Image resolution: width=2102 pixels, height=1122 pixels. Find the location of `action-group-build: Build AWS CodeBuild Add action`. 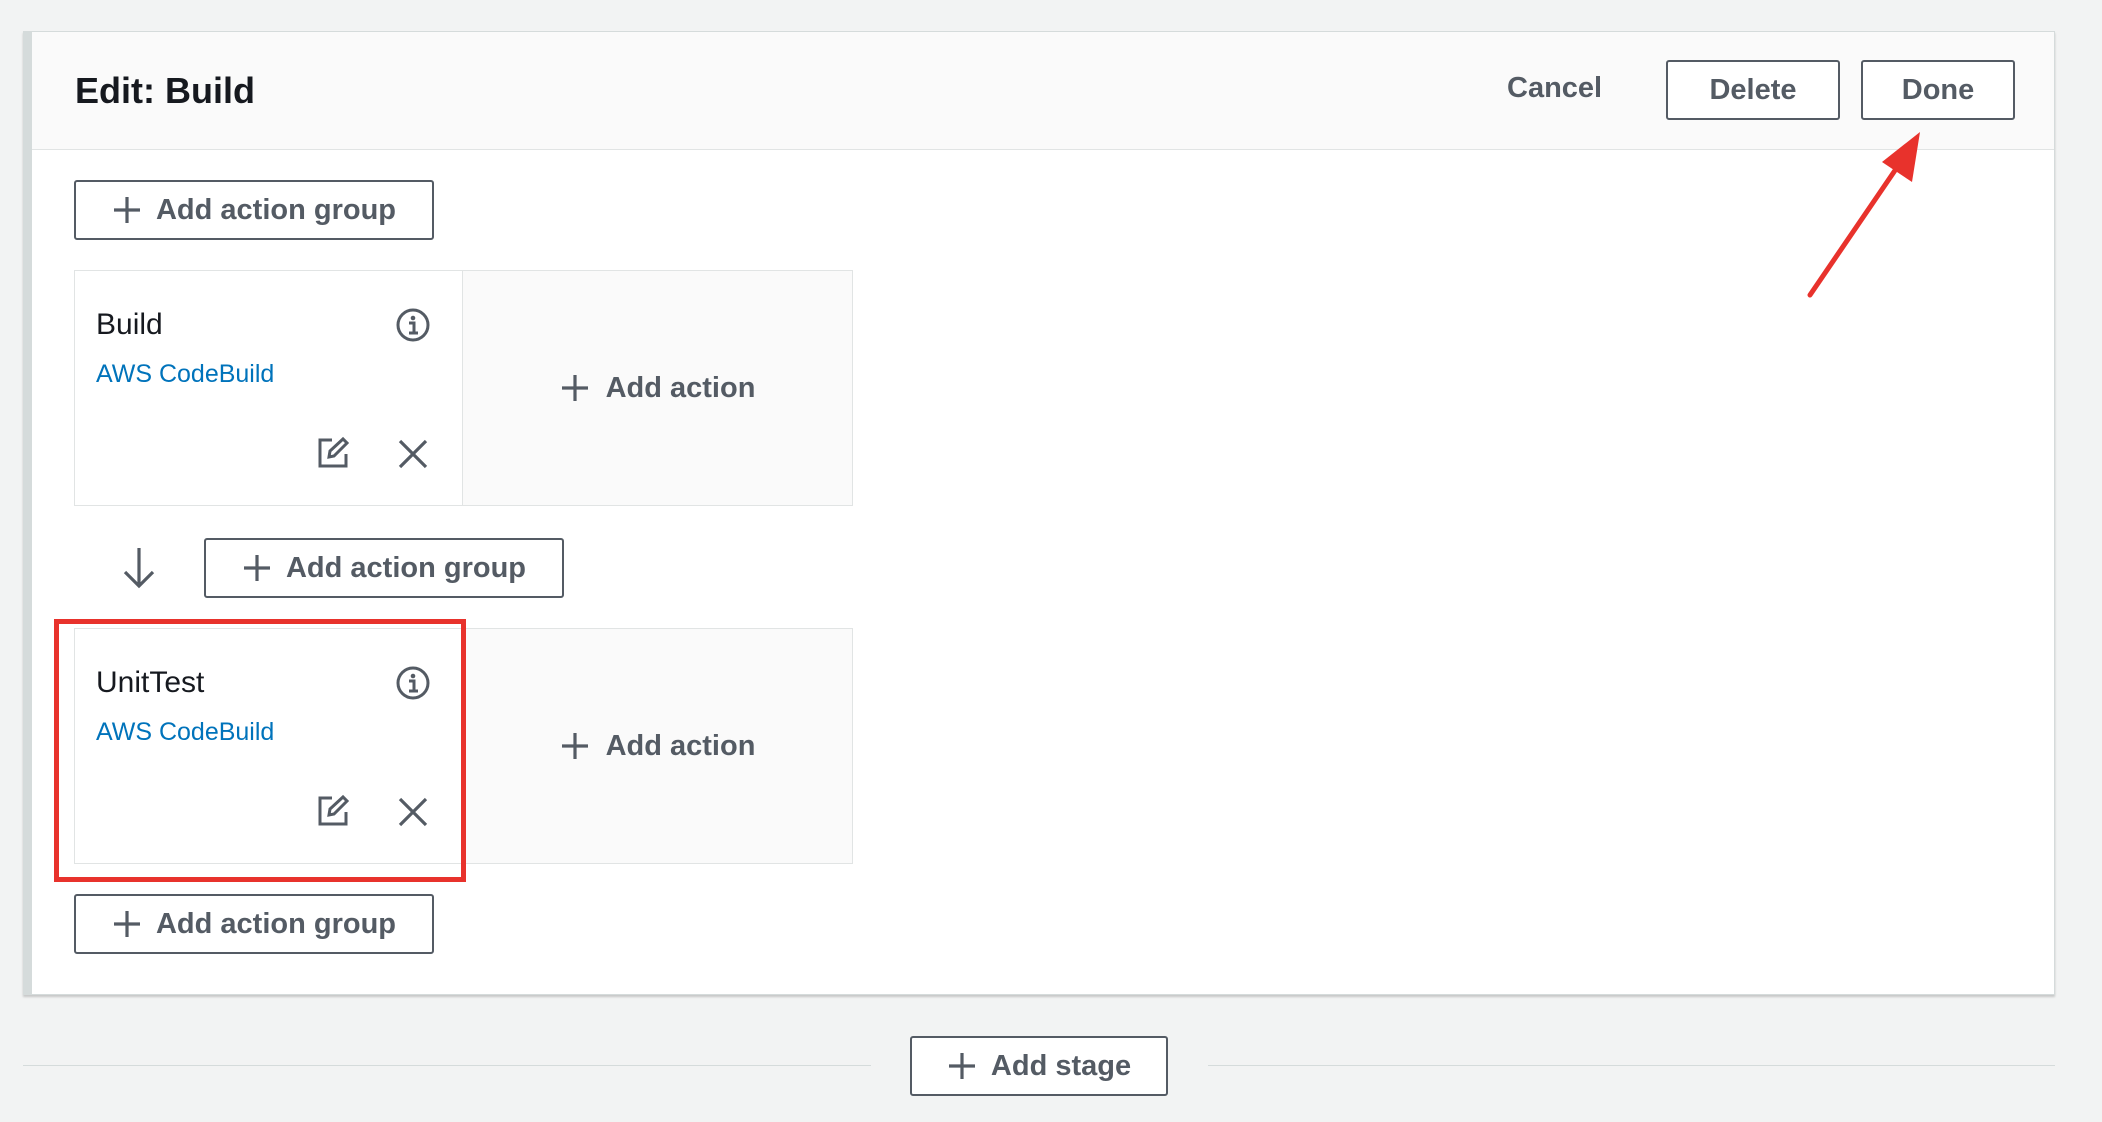

action-group-build: Build AWS CodeBuild Add action is located at coordinates (463, 388).